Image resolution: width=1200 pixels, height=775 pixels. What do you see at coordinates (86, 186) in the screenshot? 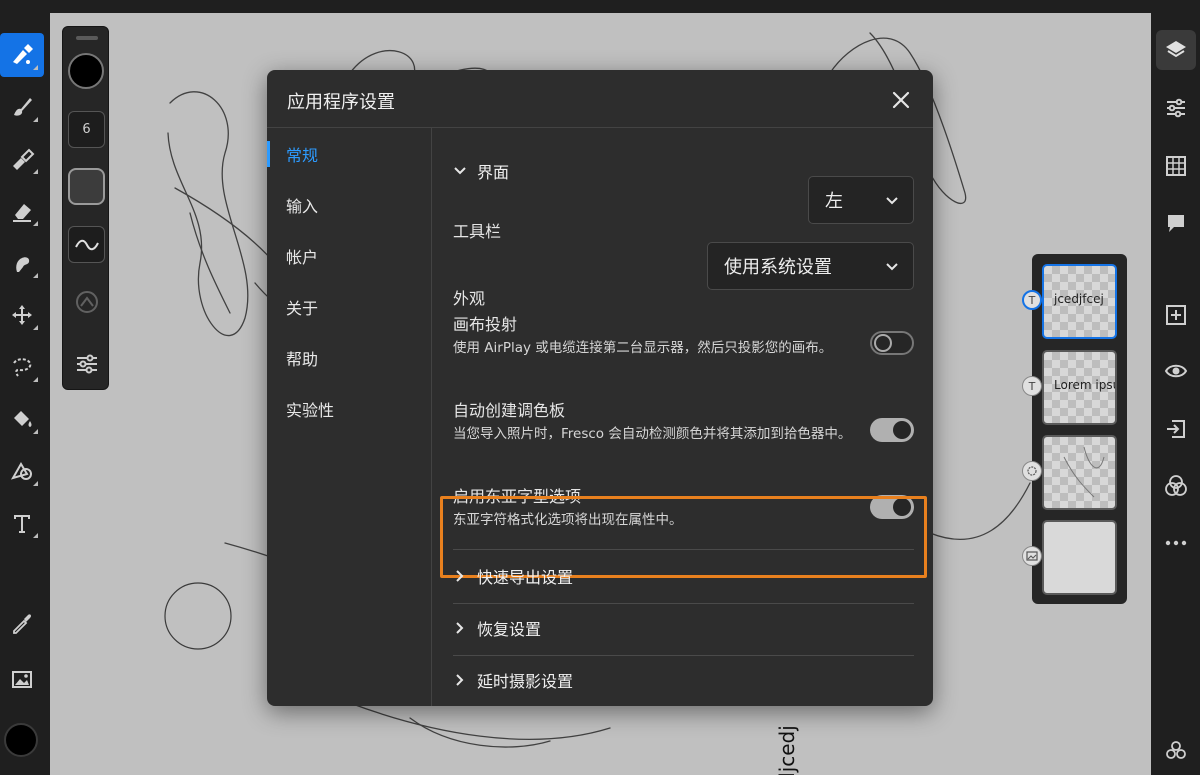
I see `brush-opacity-control` at bounding box center [86, 186].